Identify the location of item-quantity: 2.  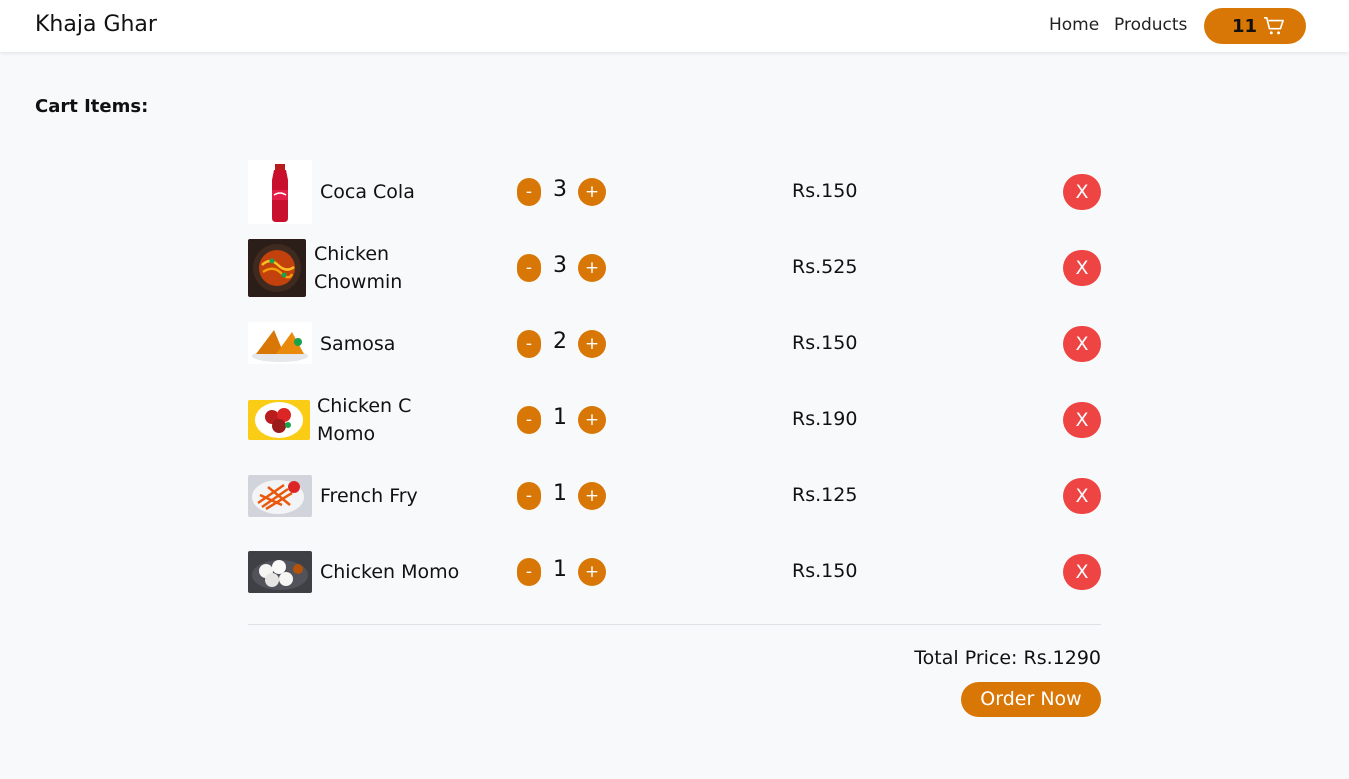
(560, 341).